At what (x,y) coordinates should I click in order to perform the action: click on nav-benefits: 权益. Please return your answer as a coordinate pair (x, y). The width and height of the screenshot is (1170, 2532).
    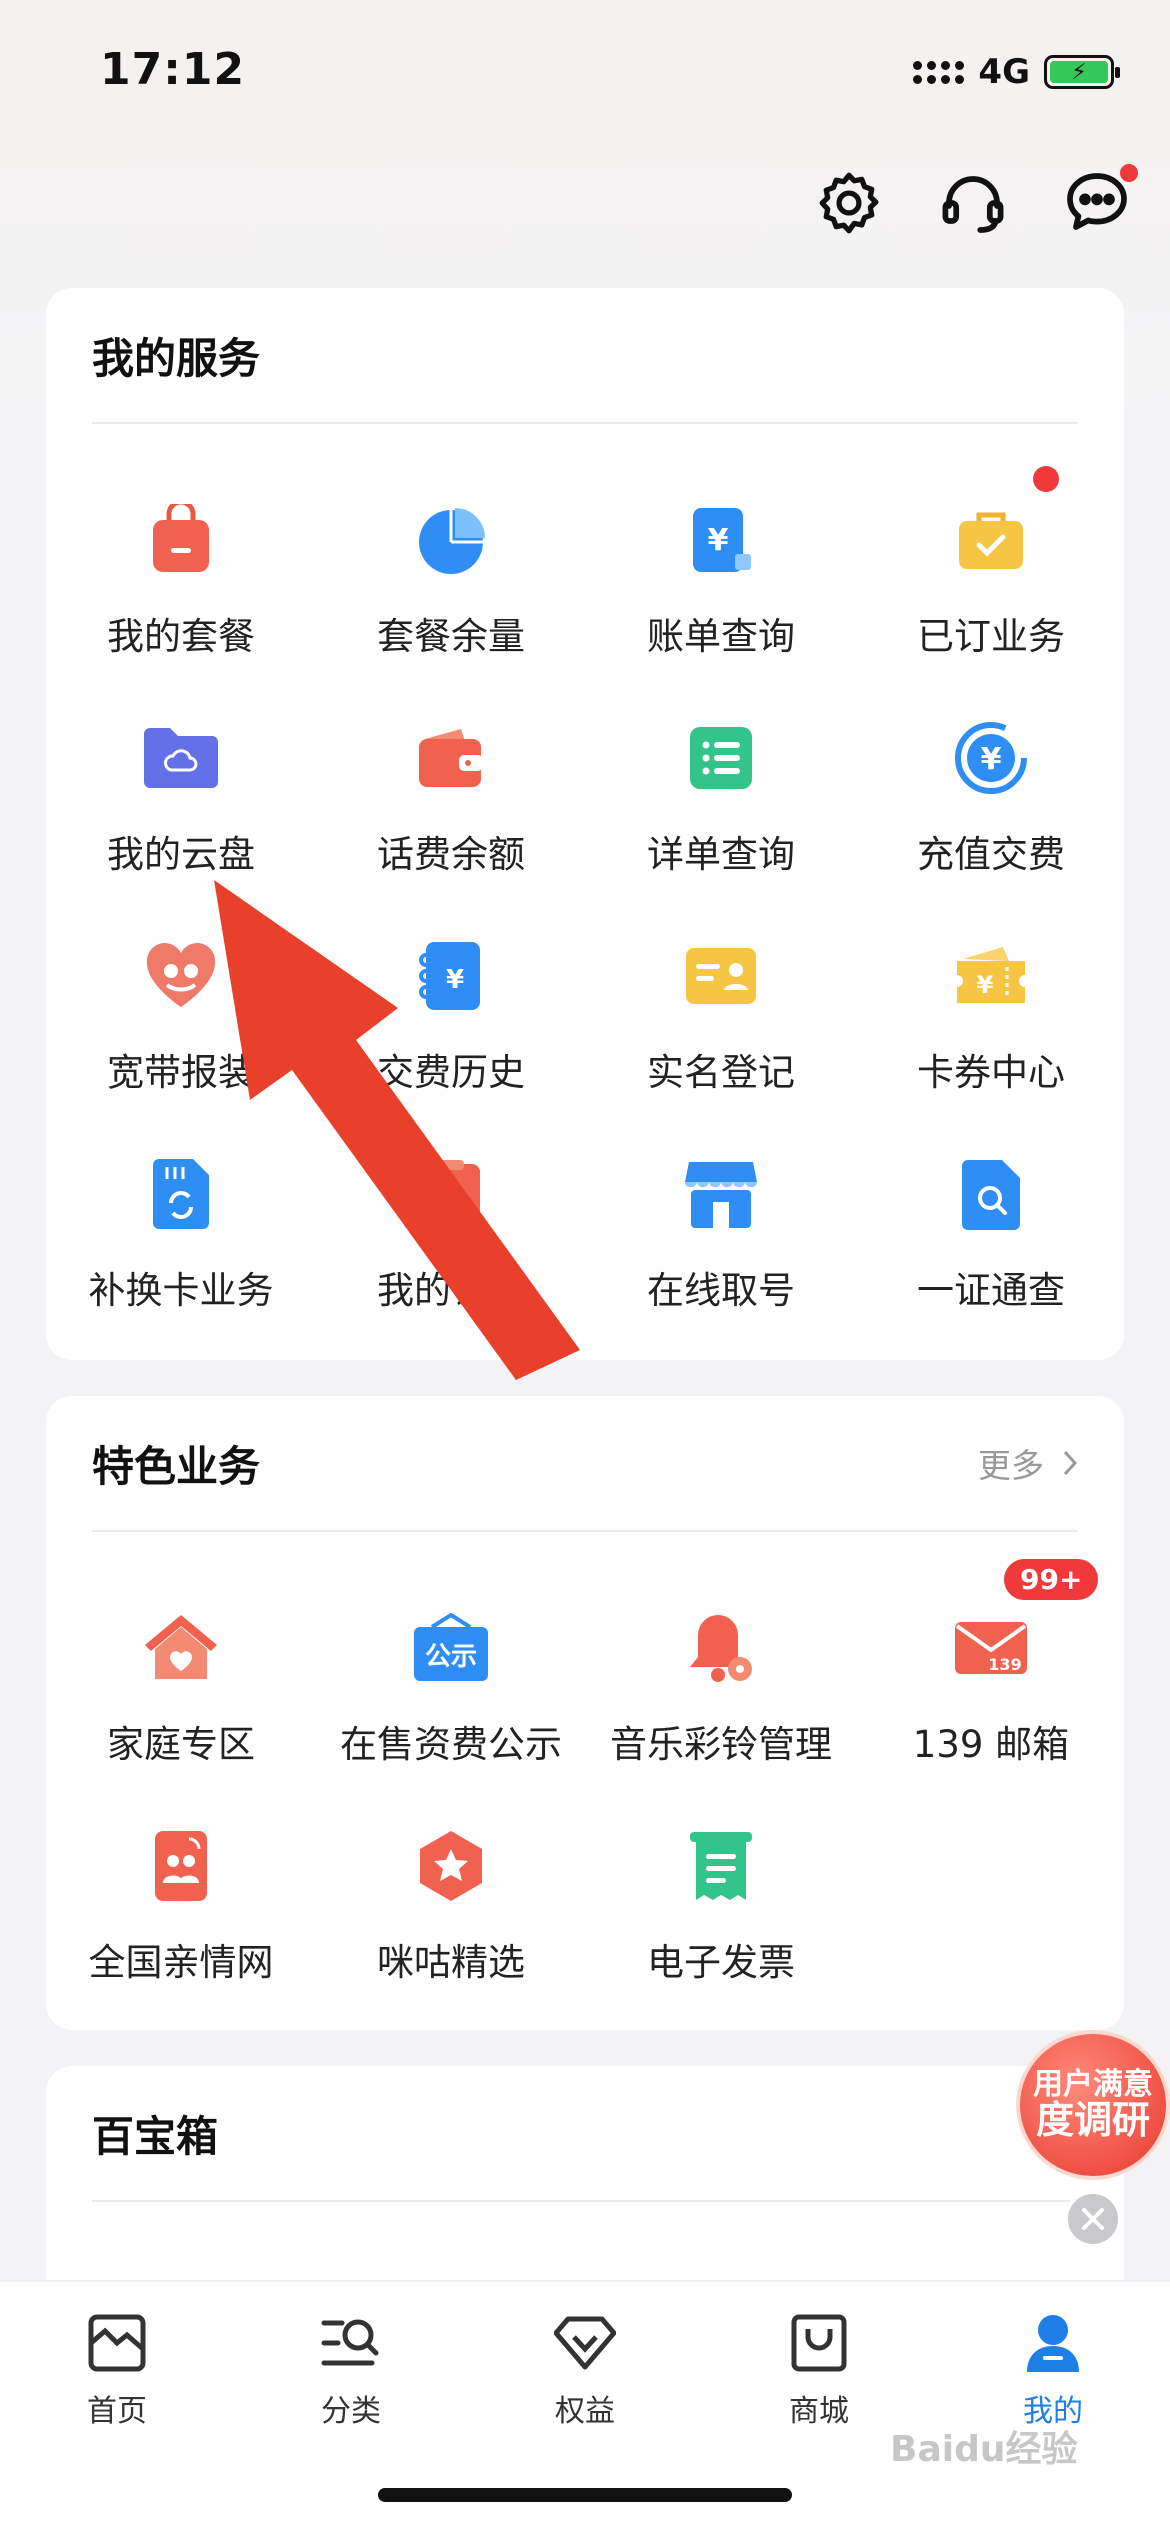
    Looking at the image, I should click on (585, 2370).